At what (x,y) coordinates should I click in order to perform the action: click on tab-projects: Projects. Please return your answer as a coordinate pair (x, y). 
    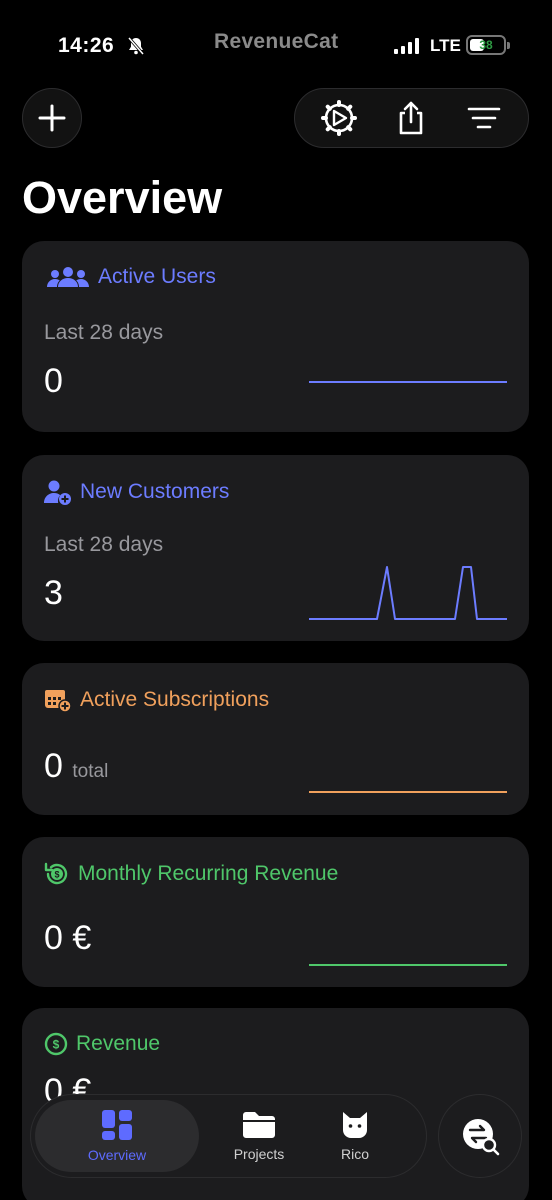
    Looking at the image, I should click on (259, 1136).